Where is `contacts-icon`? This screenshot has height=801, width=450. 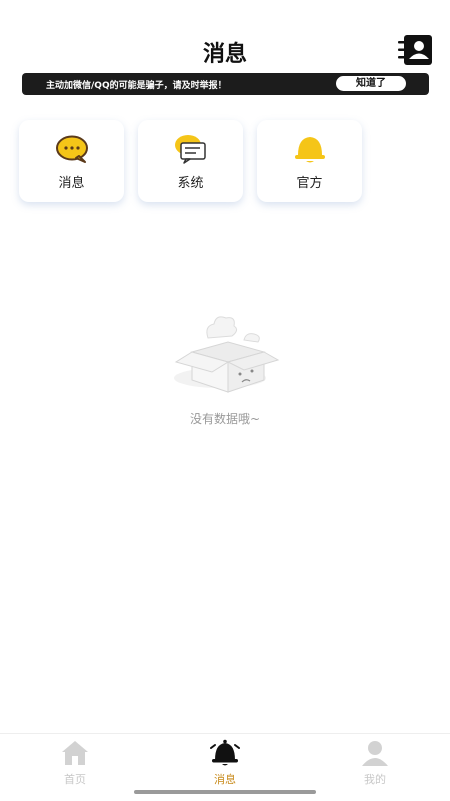 contacts-icon is located at coordinates (415, 50).